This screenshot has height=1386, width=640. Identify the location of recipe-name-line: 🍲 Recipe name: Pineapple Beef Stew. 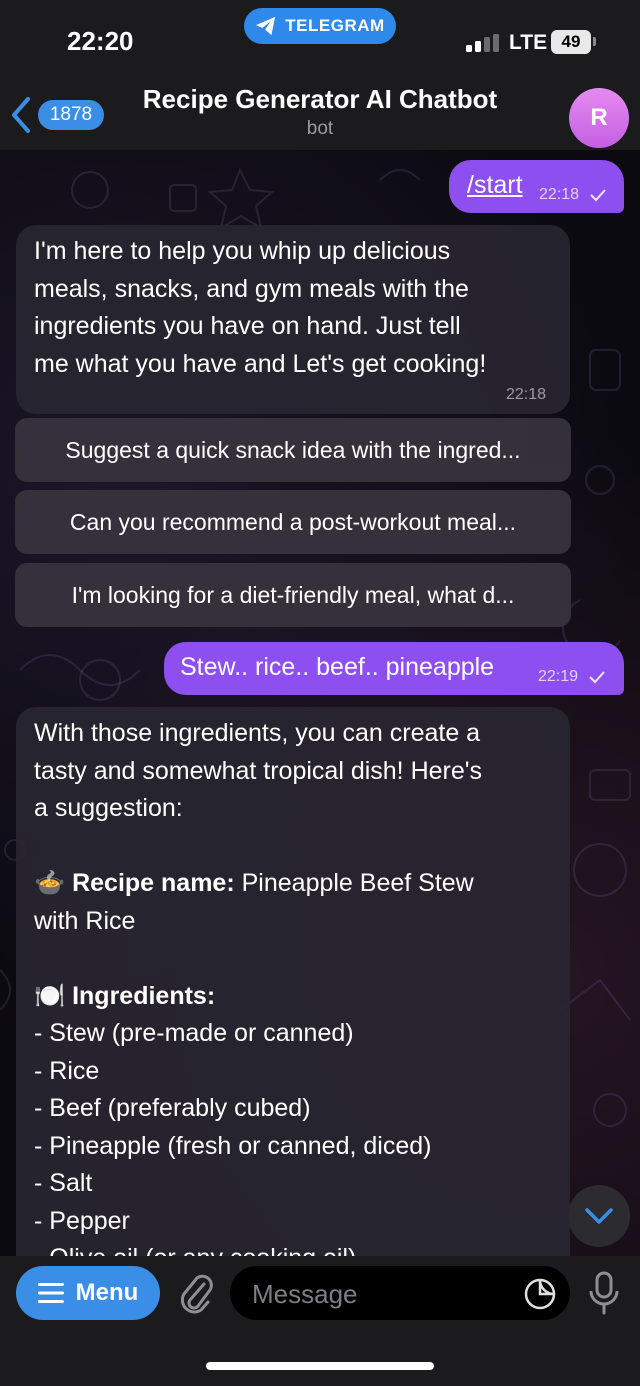
(254, 883).